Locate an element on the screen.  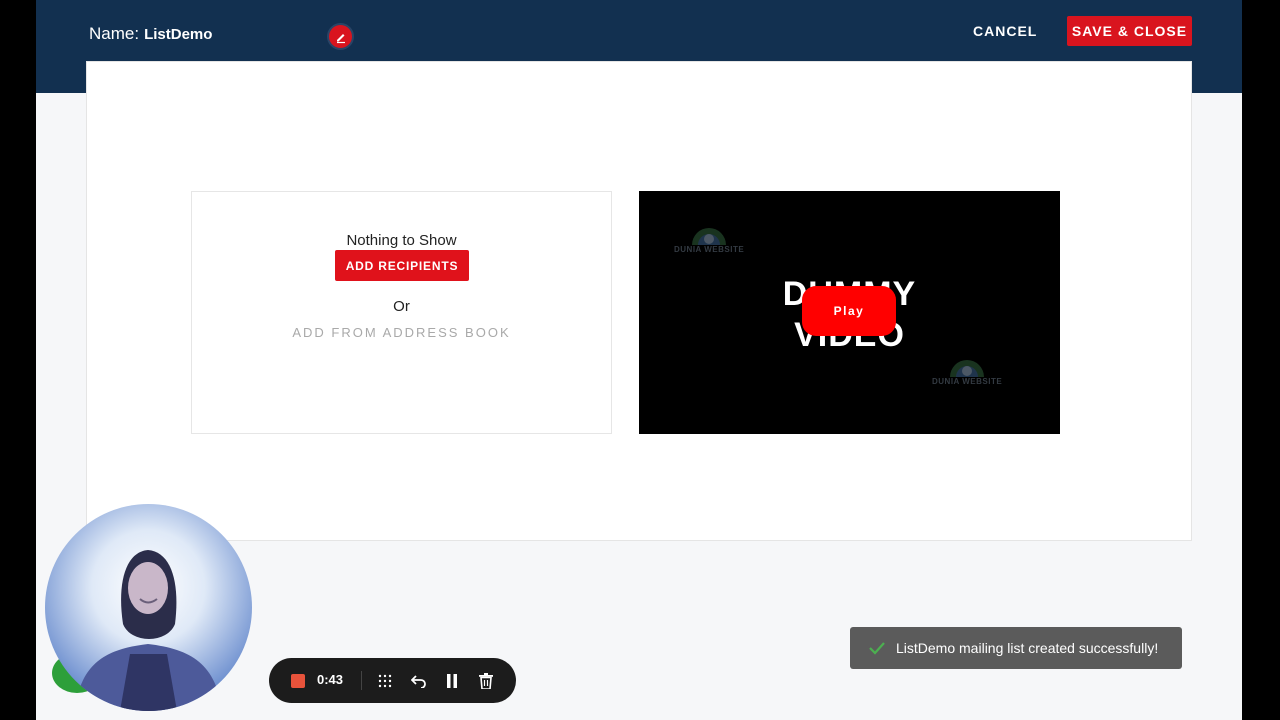
edit-name-button is located at coordinates (340, 36).